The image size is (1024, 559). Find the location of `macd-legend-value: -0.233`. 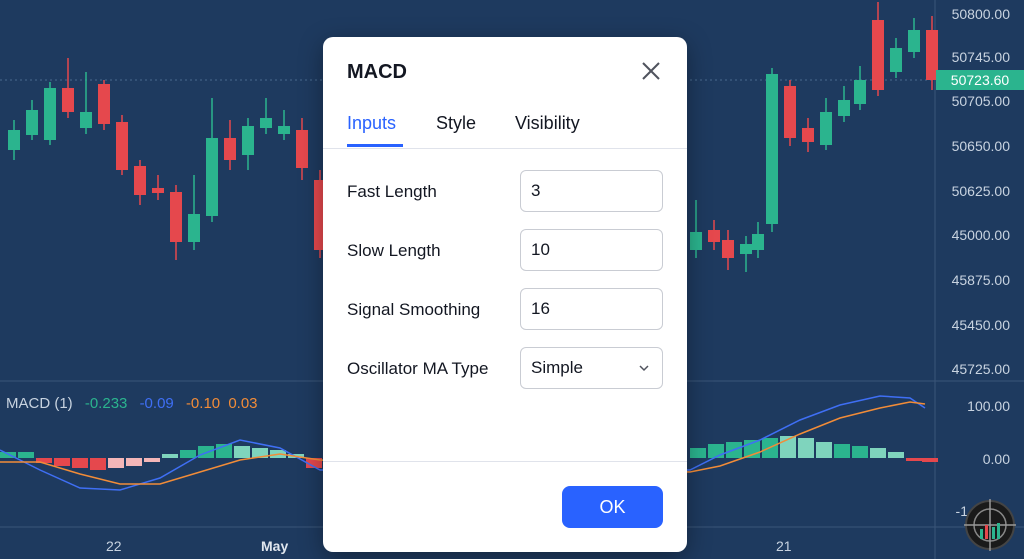

macd-legend-value: -0.233 is located at coordinates (106, 403).